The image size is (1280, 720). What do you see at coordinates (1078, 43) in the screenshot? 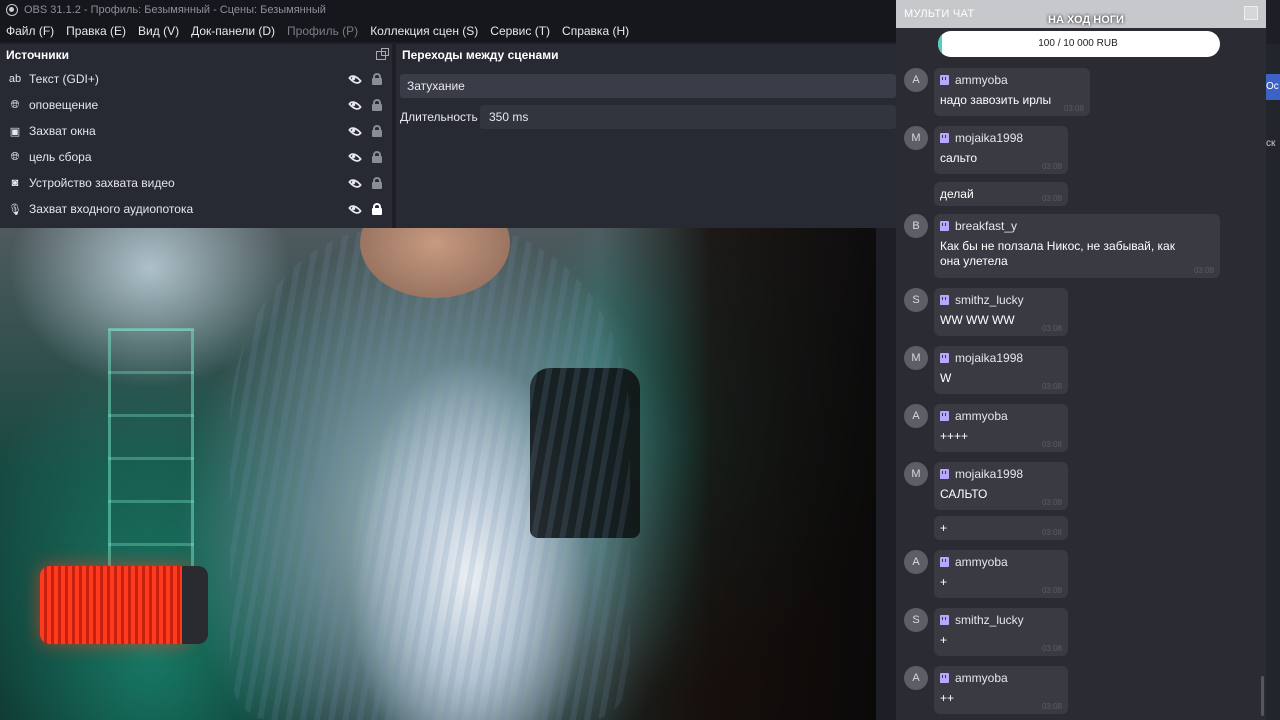
I see `goal-progress-text: 100 / 10 000 RUB` at bounding box center [1078, 43].